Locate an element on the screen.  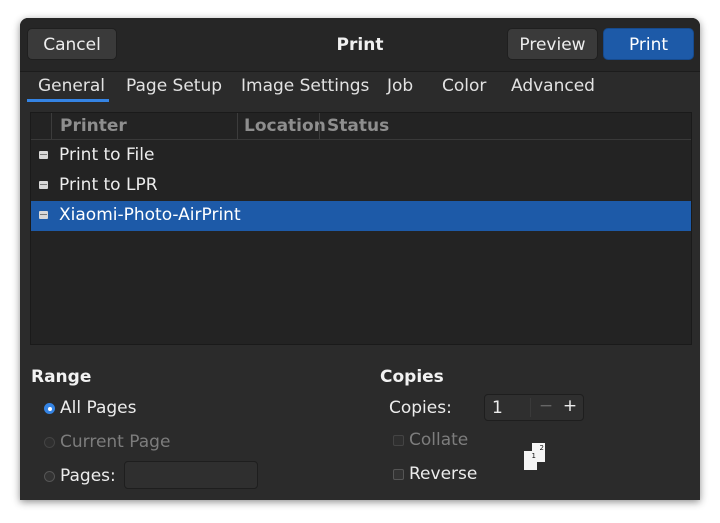
tab-job: Job is located at coordinates (400, 86).